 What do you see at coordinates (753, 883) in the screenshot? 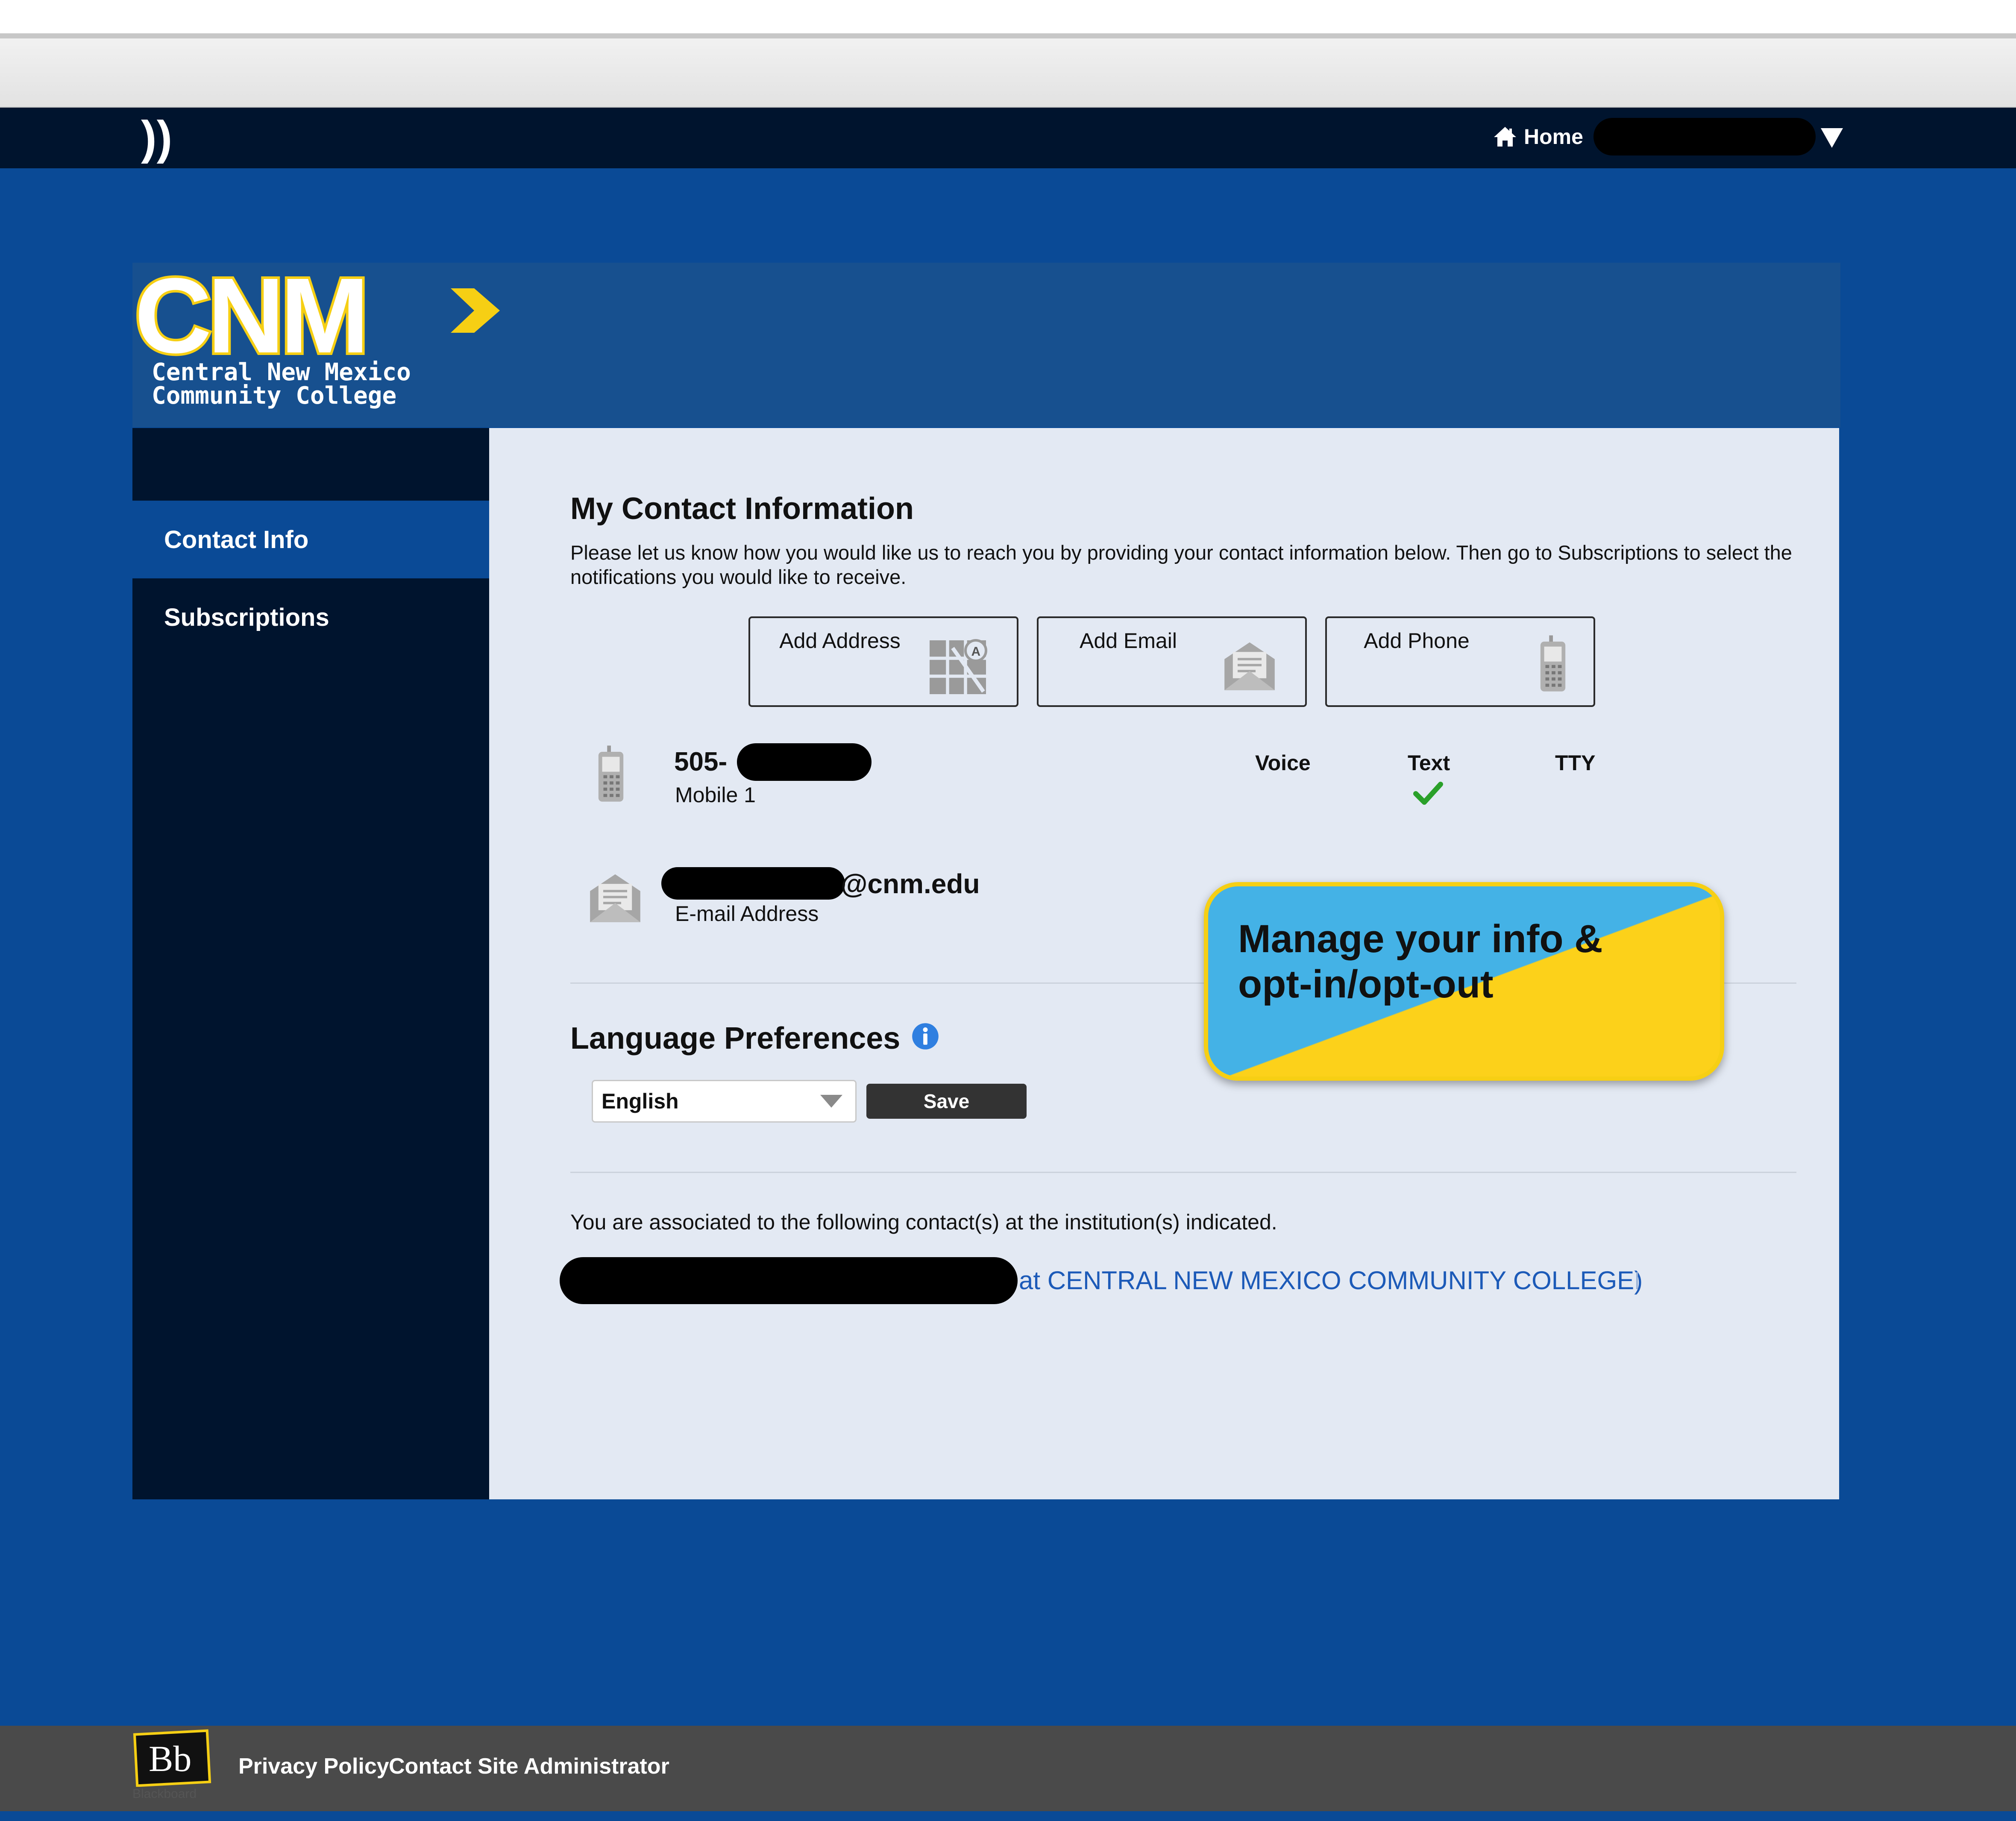
I see `email-redaction` at bounding box center [753, 883].